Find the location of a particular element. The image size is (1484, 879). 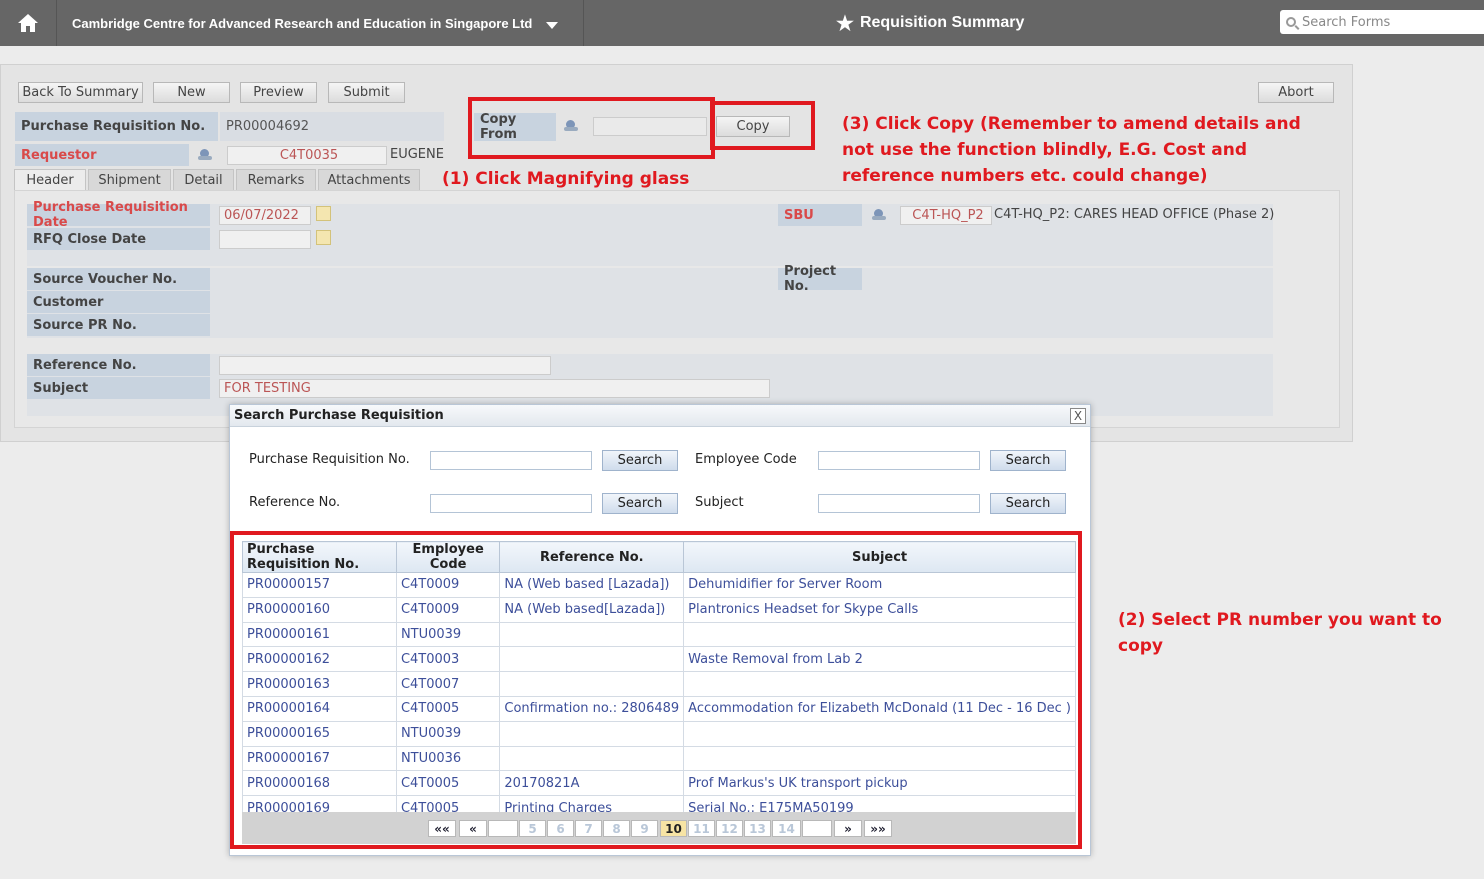

search-forms-input: Search Forms is located at coordinates (1382, 22).